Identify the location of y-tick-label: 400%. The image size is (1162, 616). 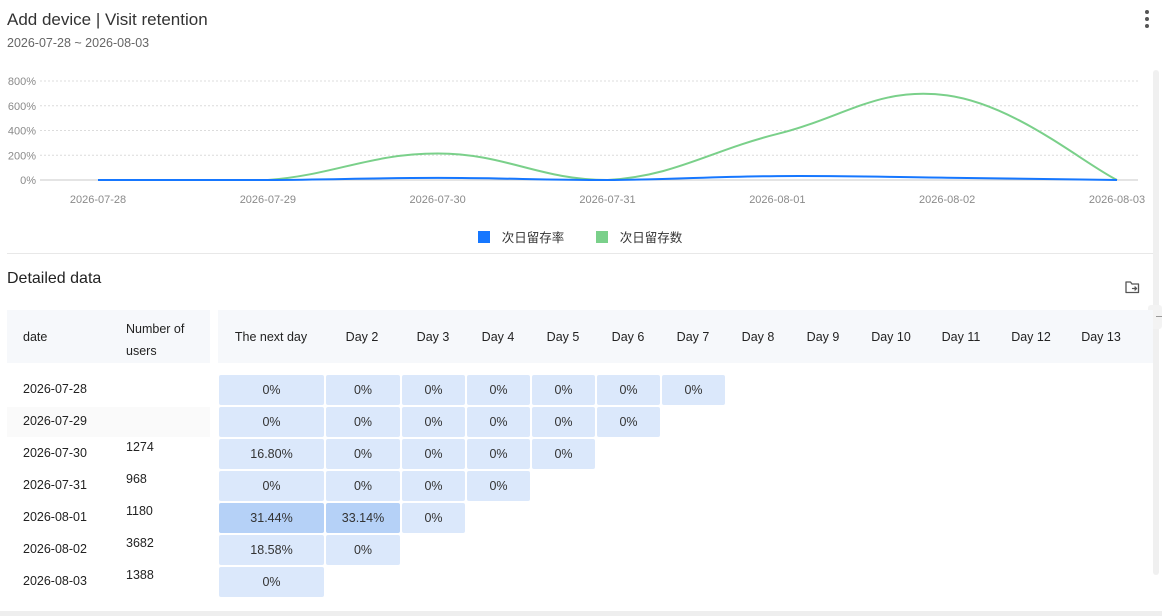
(22, 132).